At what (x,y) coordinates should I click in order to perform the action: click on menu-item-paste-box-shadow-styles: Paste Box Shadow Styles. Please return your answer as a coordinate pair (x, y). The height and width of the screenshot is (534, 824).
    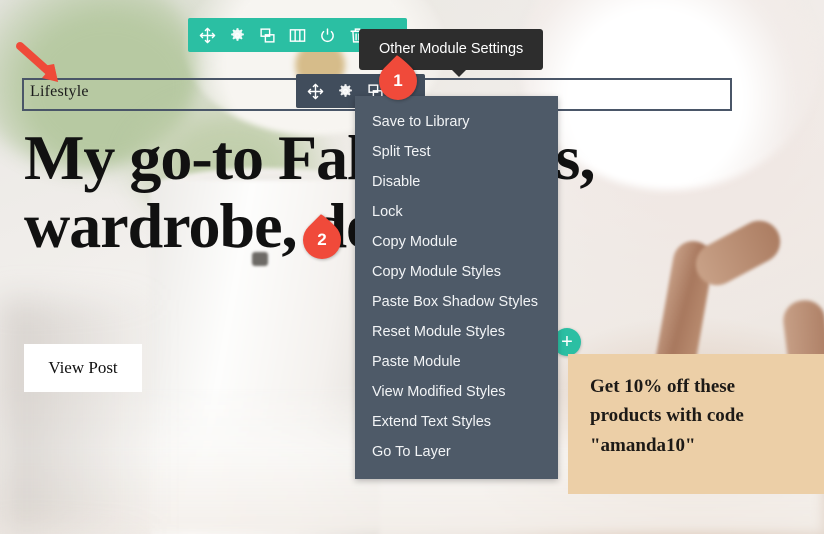
    Looking at the image, I should click on (456, 302).